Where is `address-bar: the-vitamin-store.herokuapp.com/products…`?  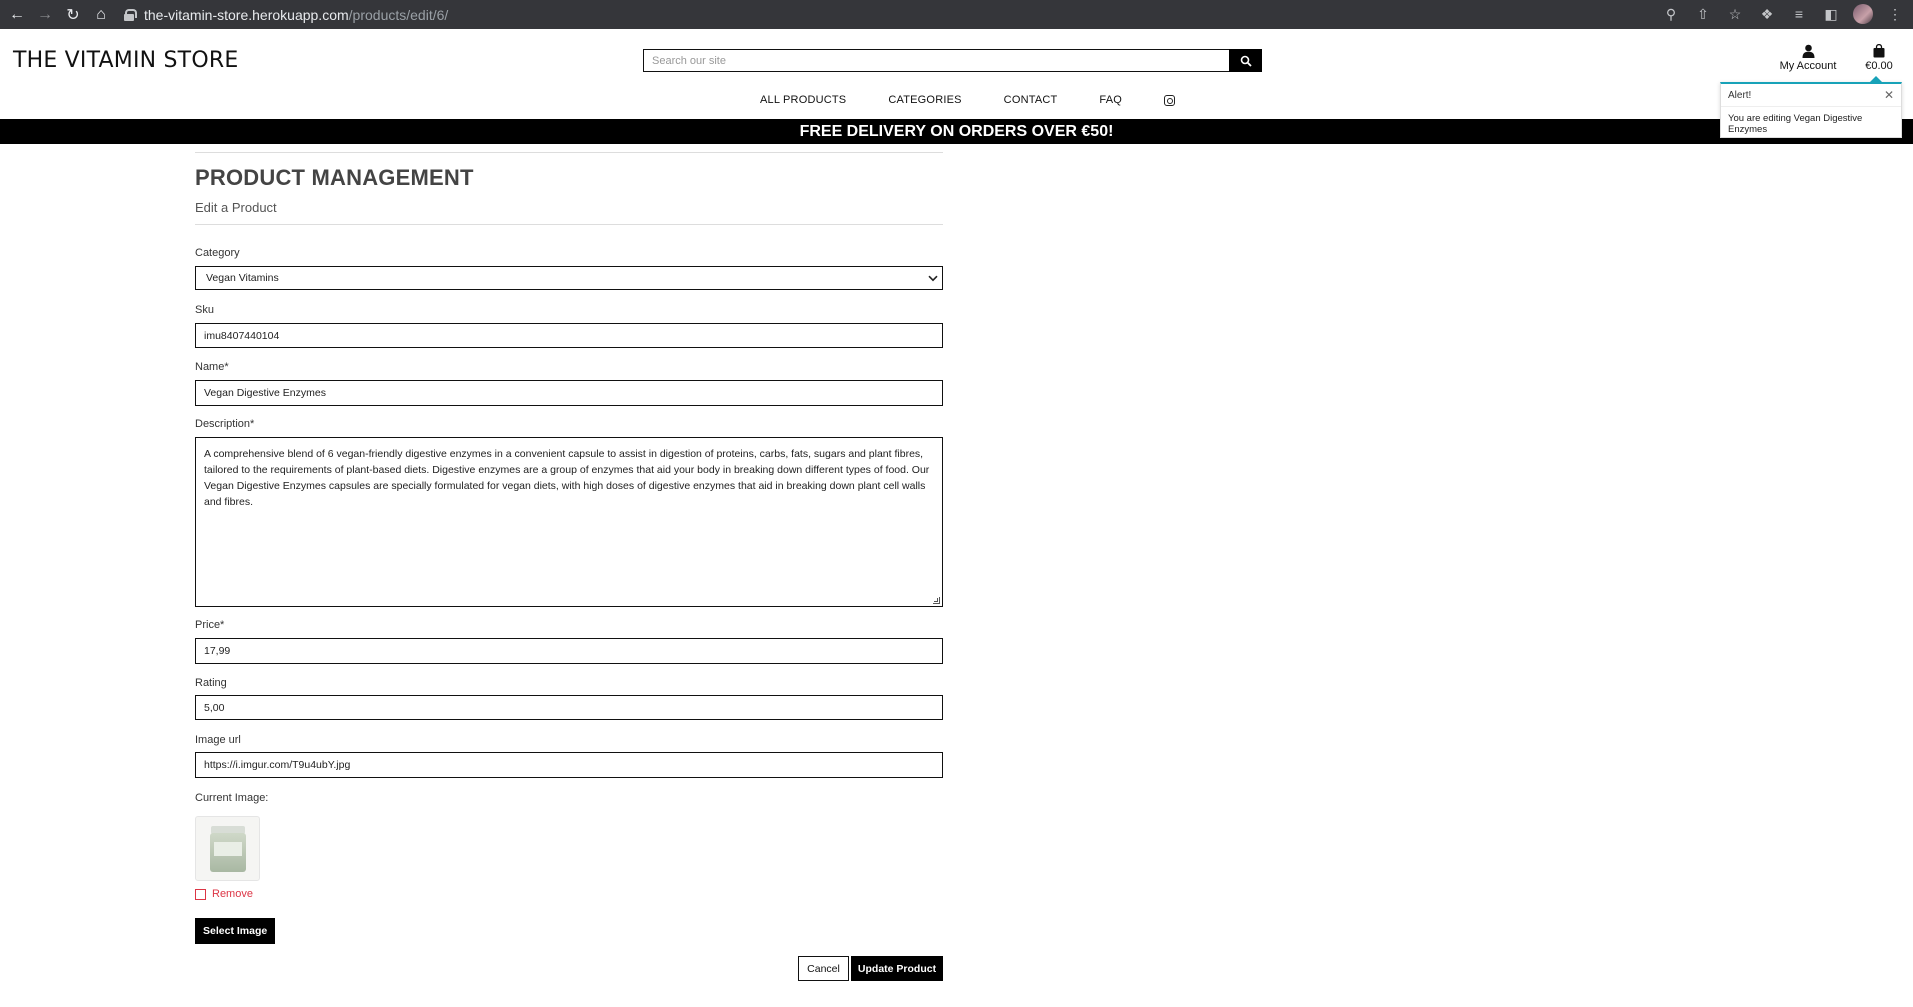 address-bar: the-vitamin-store.herokuapp.com/products… is located at coordinates (286, 15).